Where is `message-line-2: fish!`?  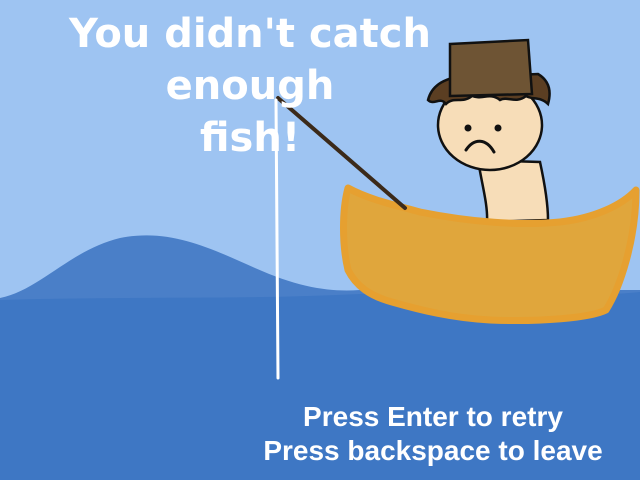
message-line-2: fish! is located at coordinates (250, 138).